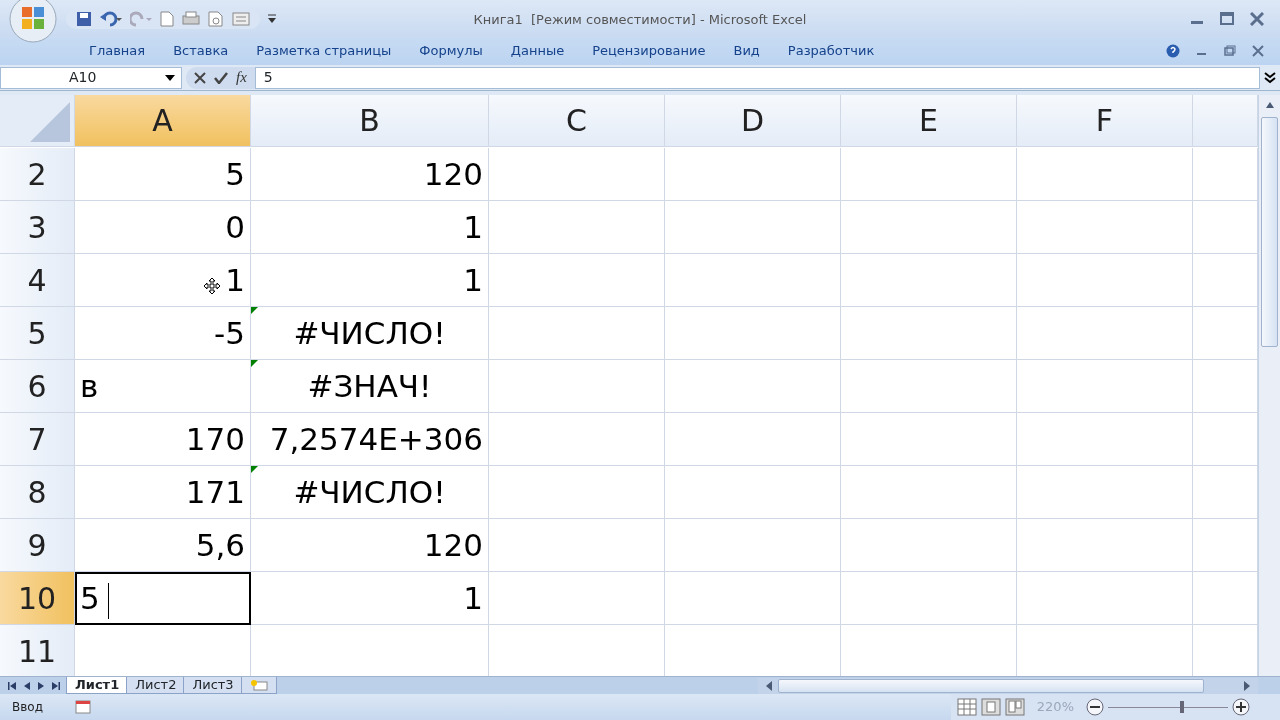  What do you see at coordinates (37, 333) in the screenshot?
I see `row-header: 5` at bounding box center [37, 333].